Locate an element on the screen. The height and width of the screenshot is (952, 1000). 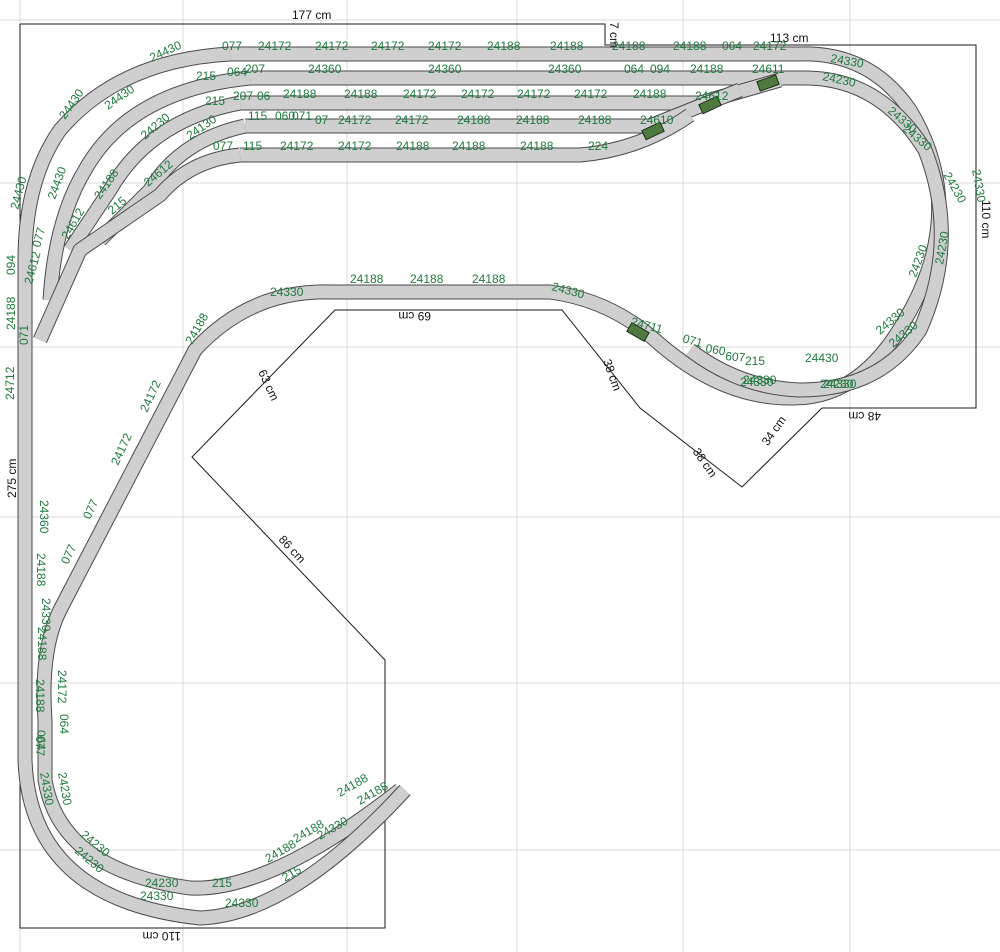
dimension-label: 69 cm is located at coordinates (414, 316).